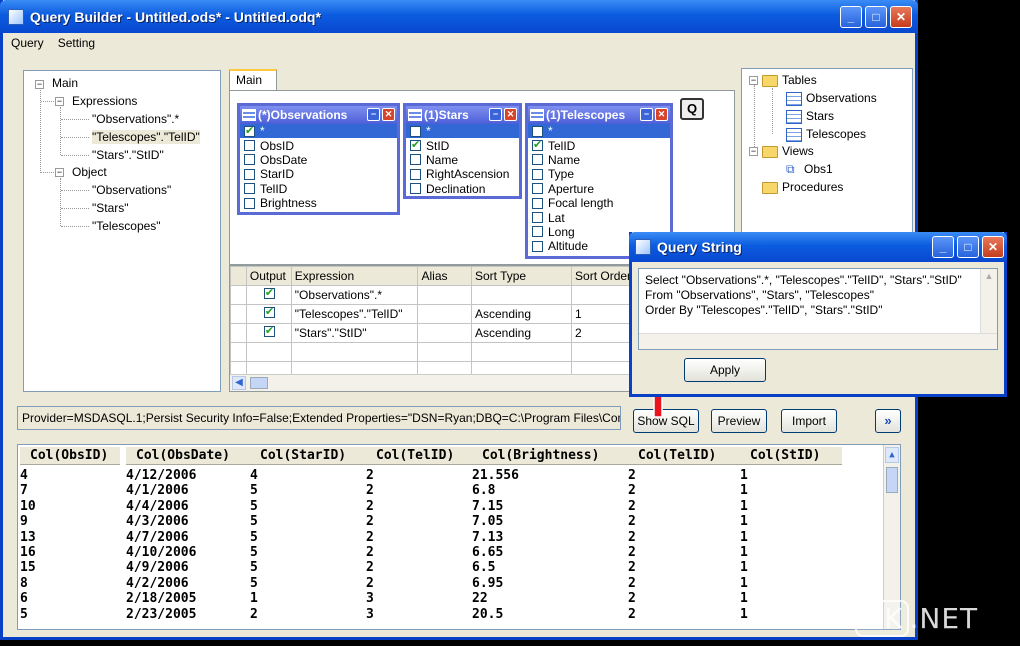  Describe the element at coordinates (59, 172) in the screenshot. I see `collapse-object-icon: −` at that location.